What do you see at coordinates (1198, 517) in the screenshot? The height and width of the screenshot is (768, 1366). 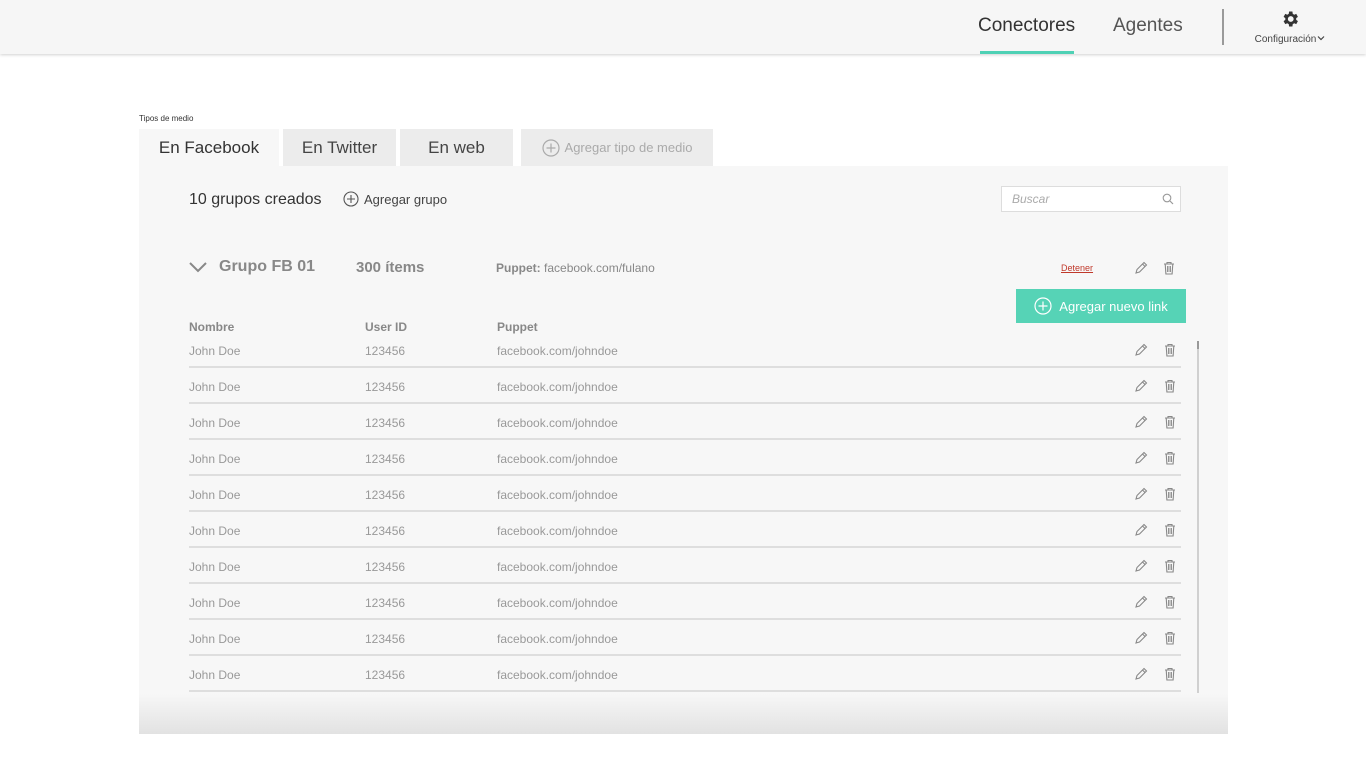 I see `table-scrollbar` at bounding box center [1198, 517].